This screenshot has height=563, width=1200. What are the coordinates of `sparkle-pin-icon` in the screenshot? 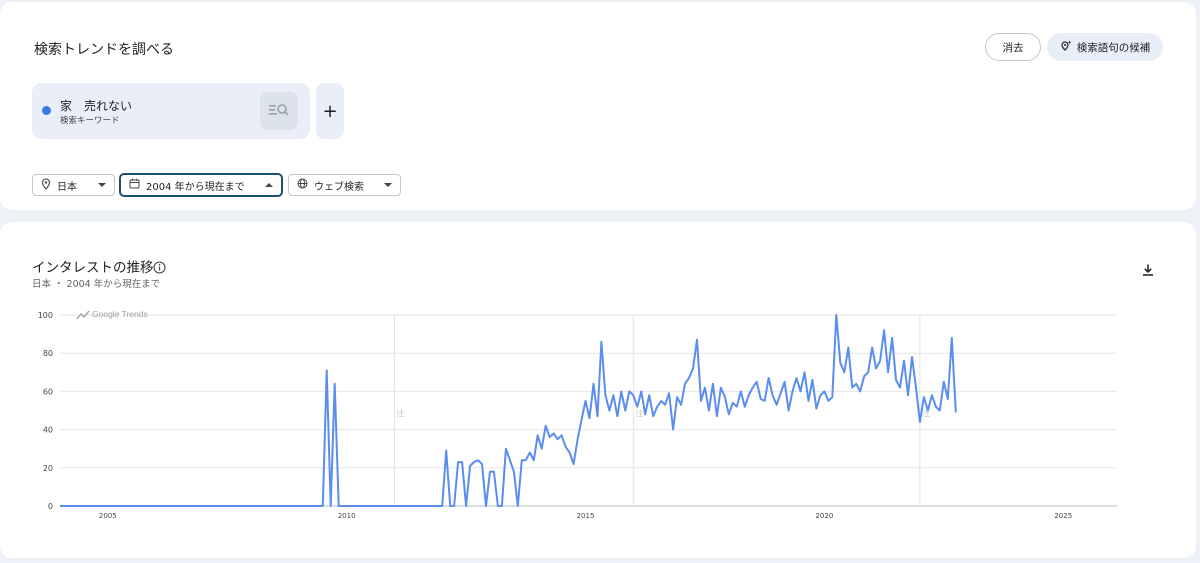 It's located at (1066, 47).